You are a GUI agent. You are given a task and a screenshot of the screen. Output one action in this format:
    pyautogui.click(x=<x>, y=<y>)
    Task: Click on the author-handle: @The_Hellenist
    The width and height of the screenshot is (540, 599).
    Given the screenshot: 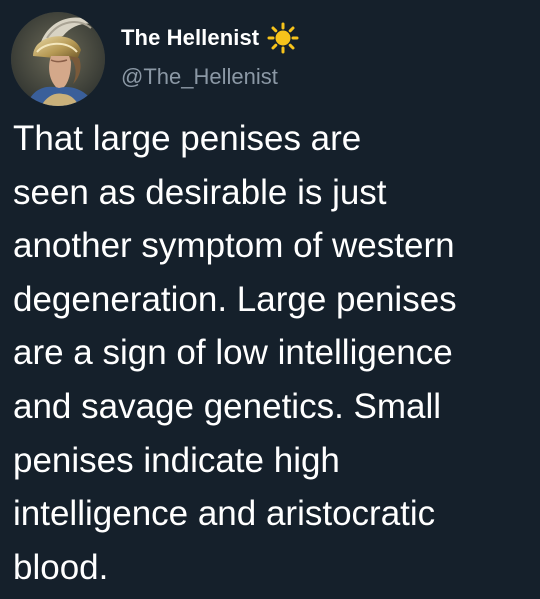 What is the action you would take?
    pyautogui.click(x=199, y=77)
    